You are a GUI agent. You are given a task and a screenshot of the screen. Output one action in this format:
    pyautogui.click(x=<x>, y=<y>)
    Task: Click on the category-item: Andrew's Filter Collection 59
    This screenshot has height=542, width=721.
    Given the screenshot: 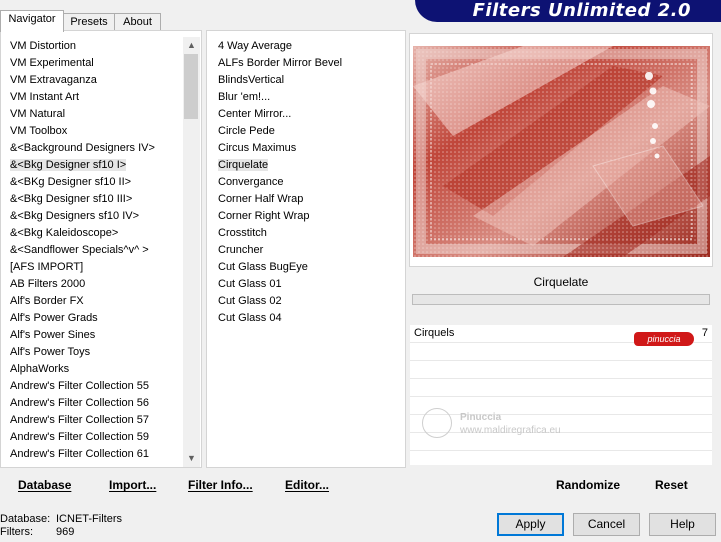 What is the action you would take?
    pyautogui.click(x=91, y=437)
    